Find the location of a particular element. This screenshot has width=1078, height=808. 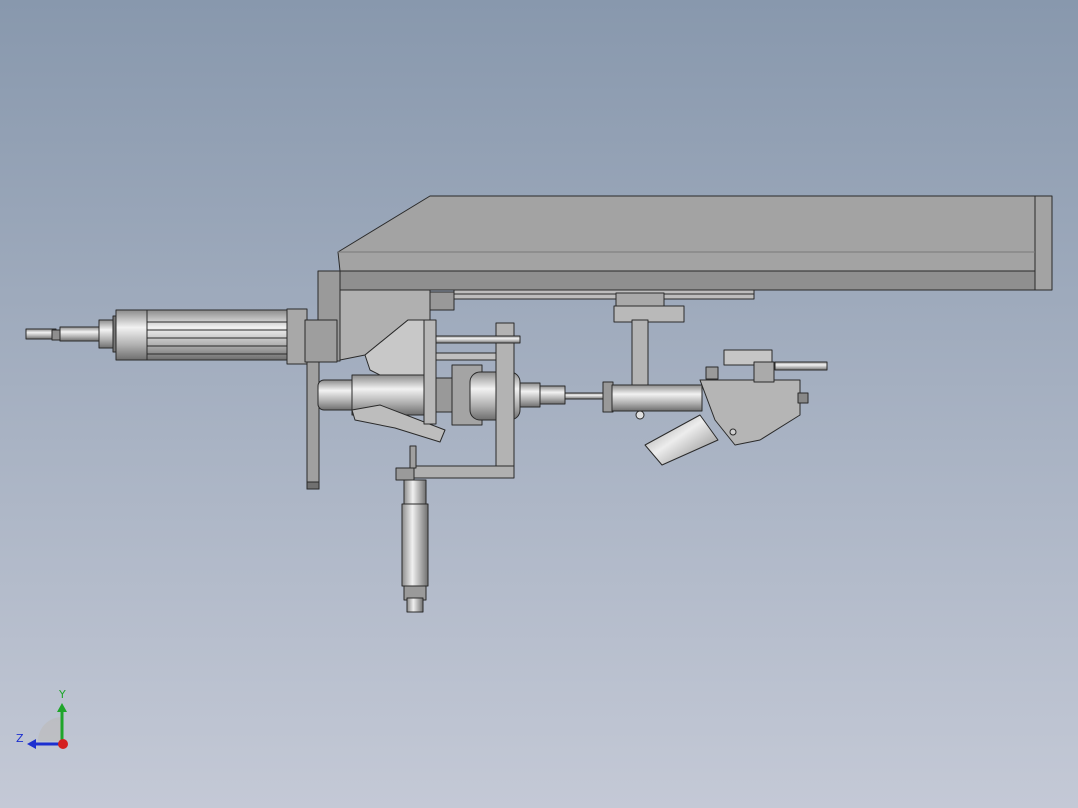

triad-z-arrow is located at coordinates (31, 744).